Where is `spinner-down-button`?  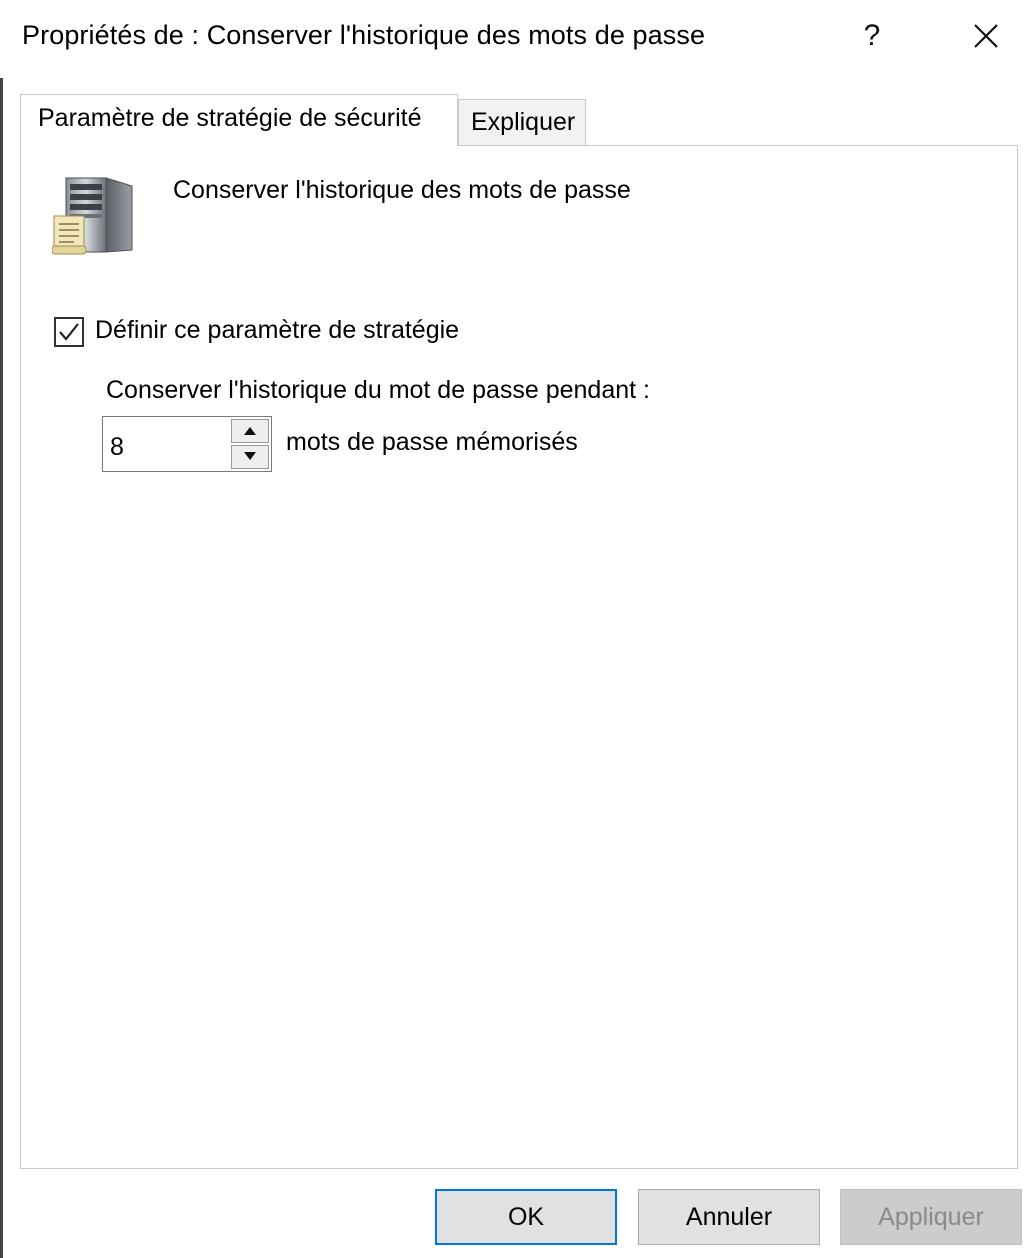 spinner-down-button is located at coordinates (250, 457).